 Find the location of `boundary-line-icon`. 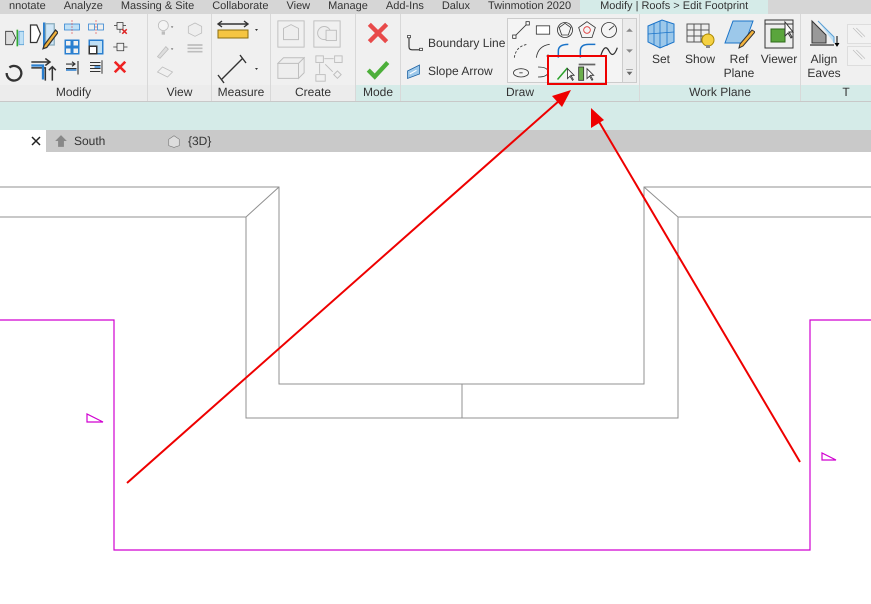

boundary-line-icon is located at coordinates (415, 43).